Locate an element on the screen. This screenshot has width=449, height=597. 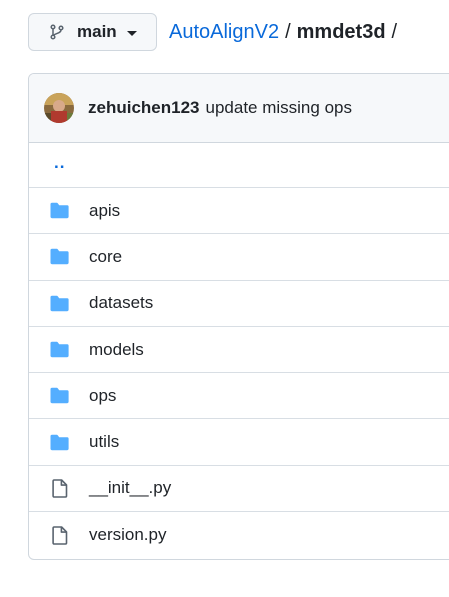
branch-select-button: main is located at coordinates (92, 32).